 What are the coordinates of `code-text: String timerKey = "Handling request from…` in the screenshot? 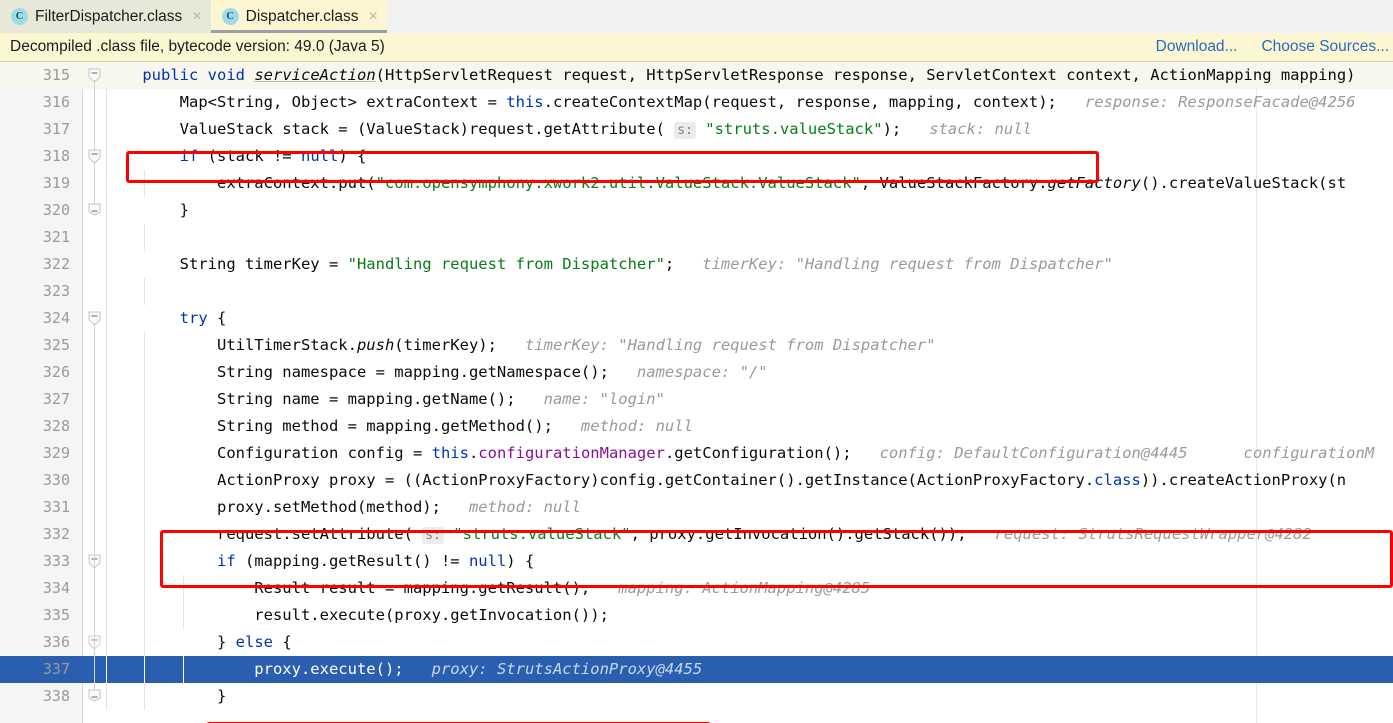 It's located at (609, 264).